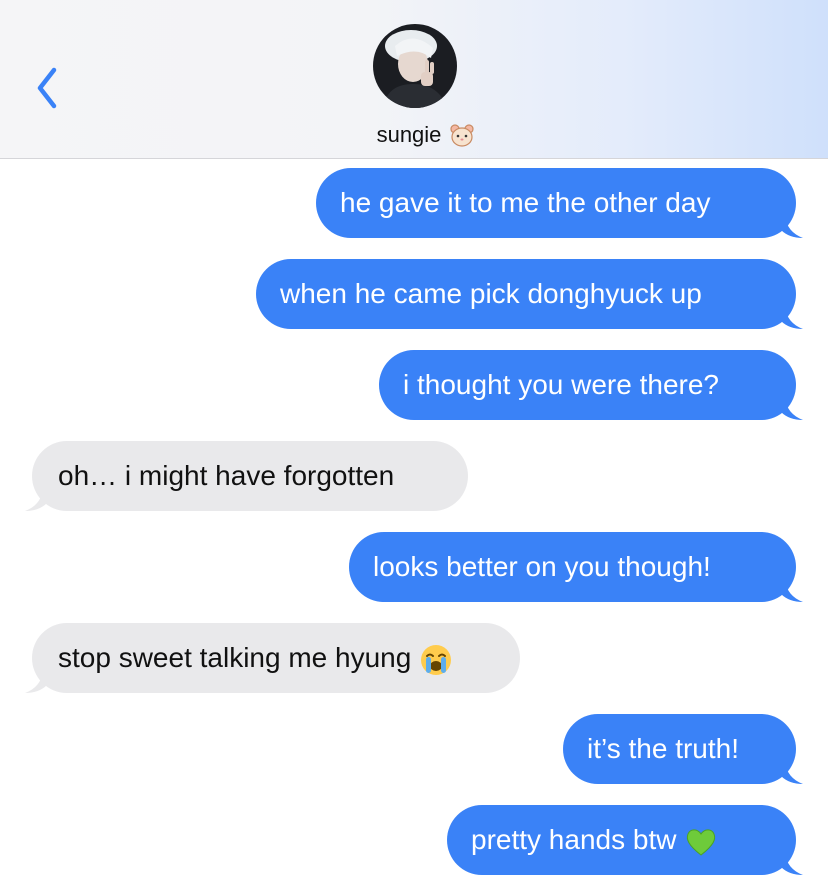 This screenshot has width=828, height=892. I want to click on message-text: stop sweet talking me hyung, so click(235, 657).